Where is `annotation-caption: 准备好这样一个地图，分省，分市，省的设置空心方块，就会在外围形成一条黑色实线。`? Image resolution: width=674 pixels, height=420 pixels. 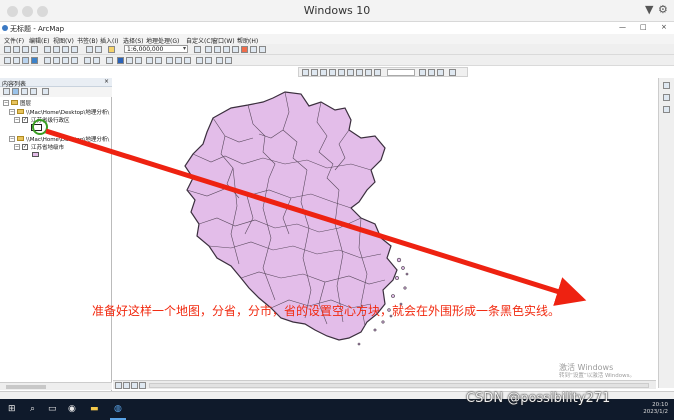 annotation-caption: 准备好这样一个地图，分省，分市，省的设置空心方块，就会在外围形成一条黑色实线。 is located at coordinates (326, 311).